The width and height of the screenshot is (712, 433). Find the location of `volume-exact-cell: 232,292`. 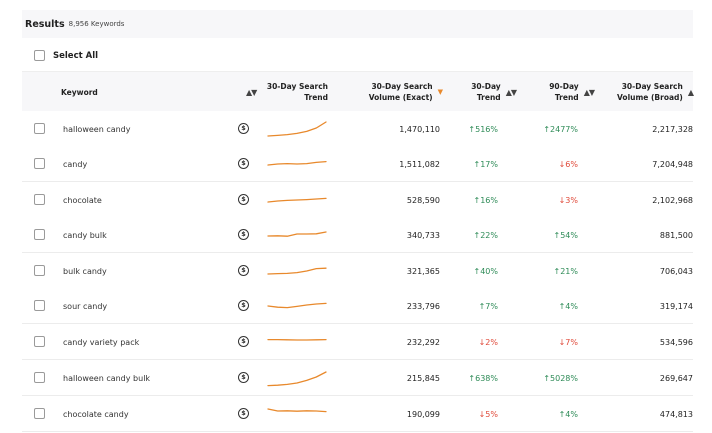

volume-exact-cell: 232,292 is located at coordinates (423, 342).